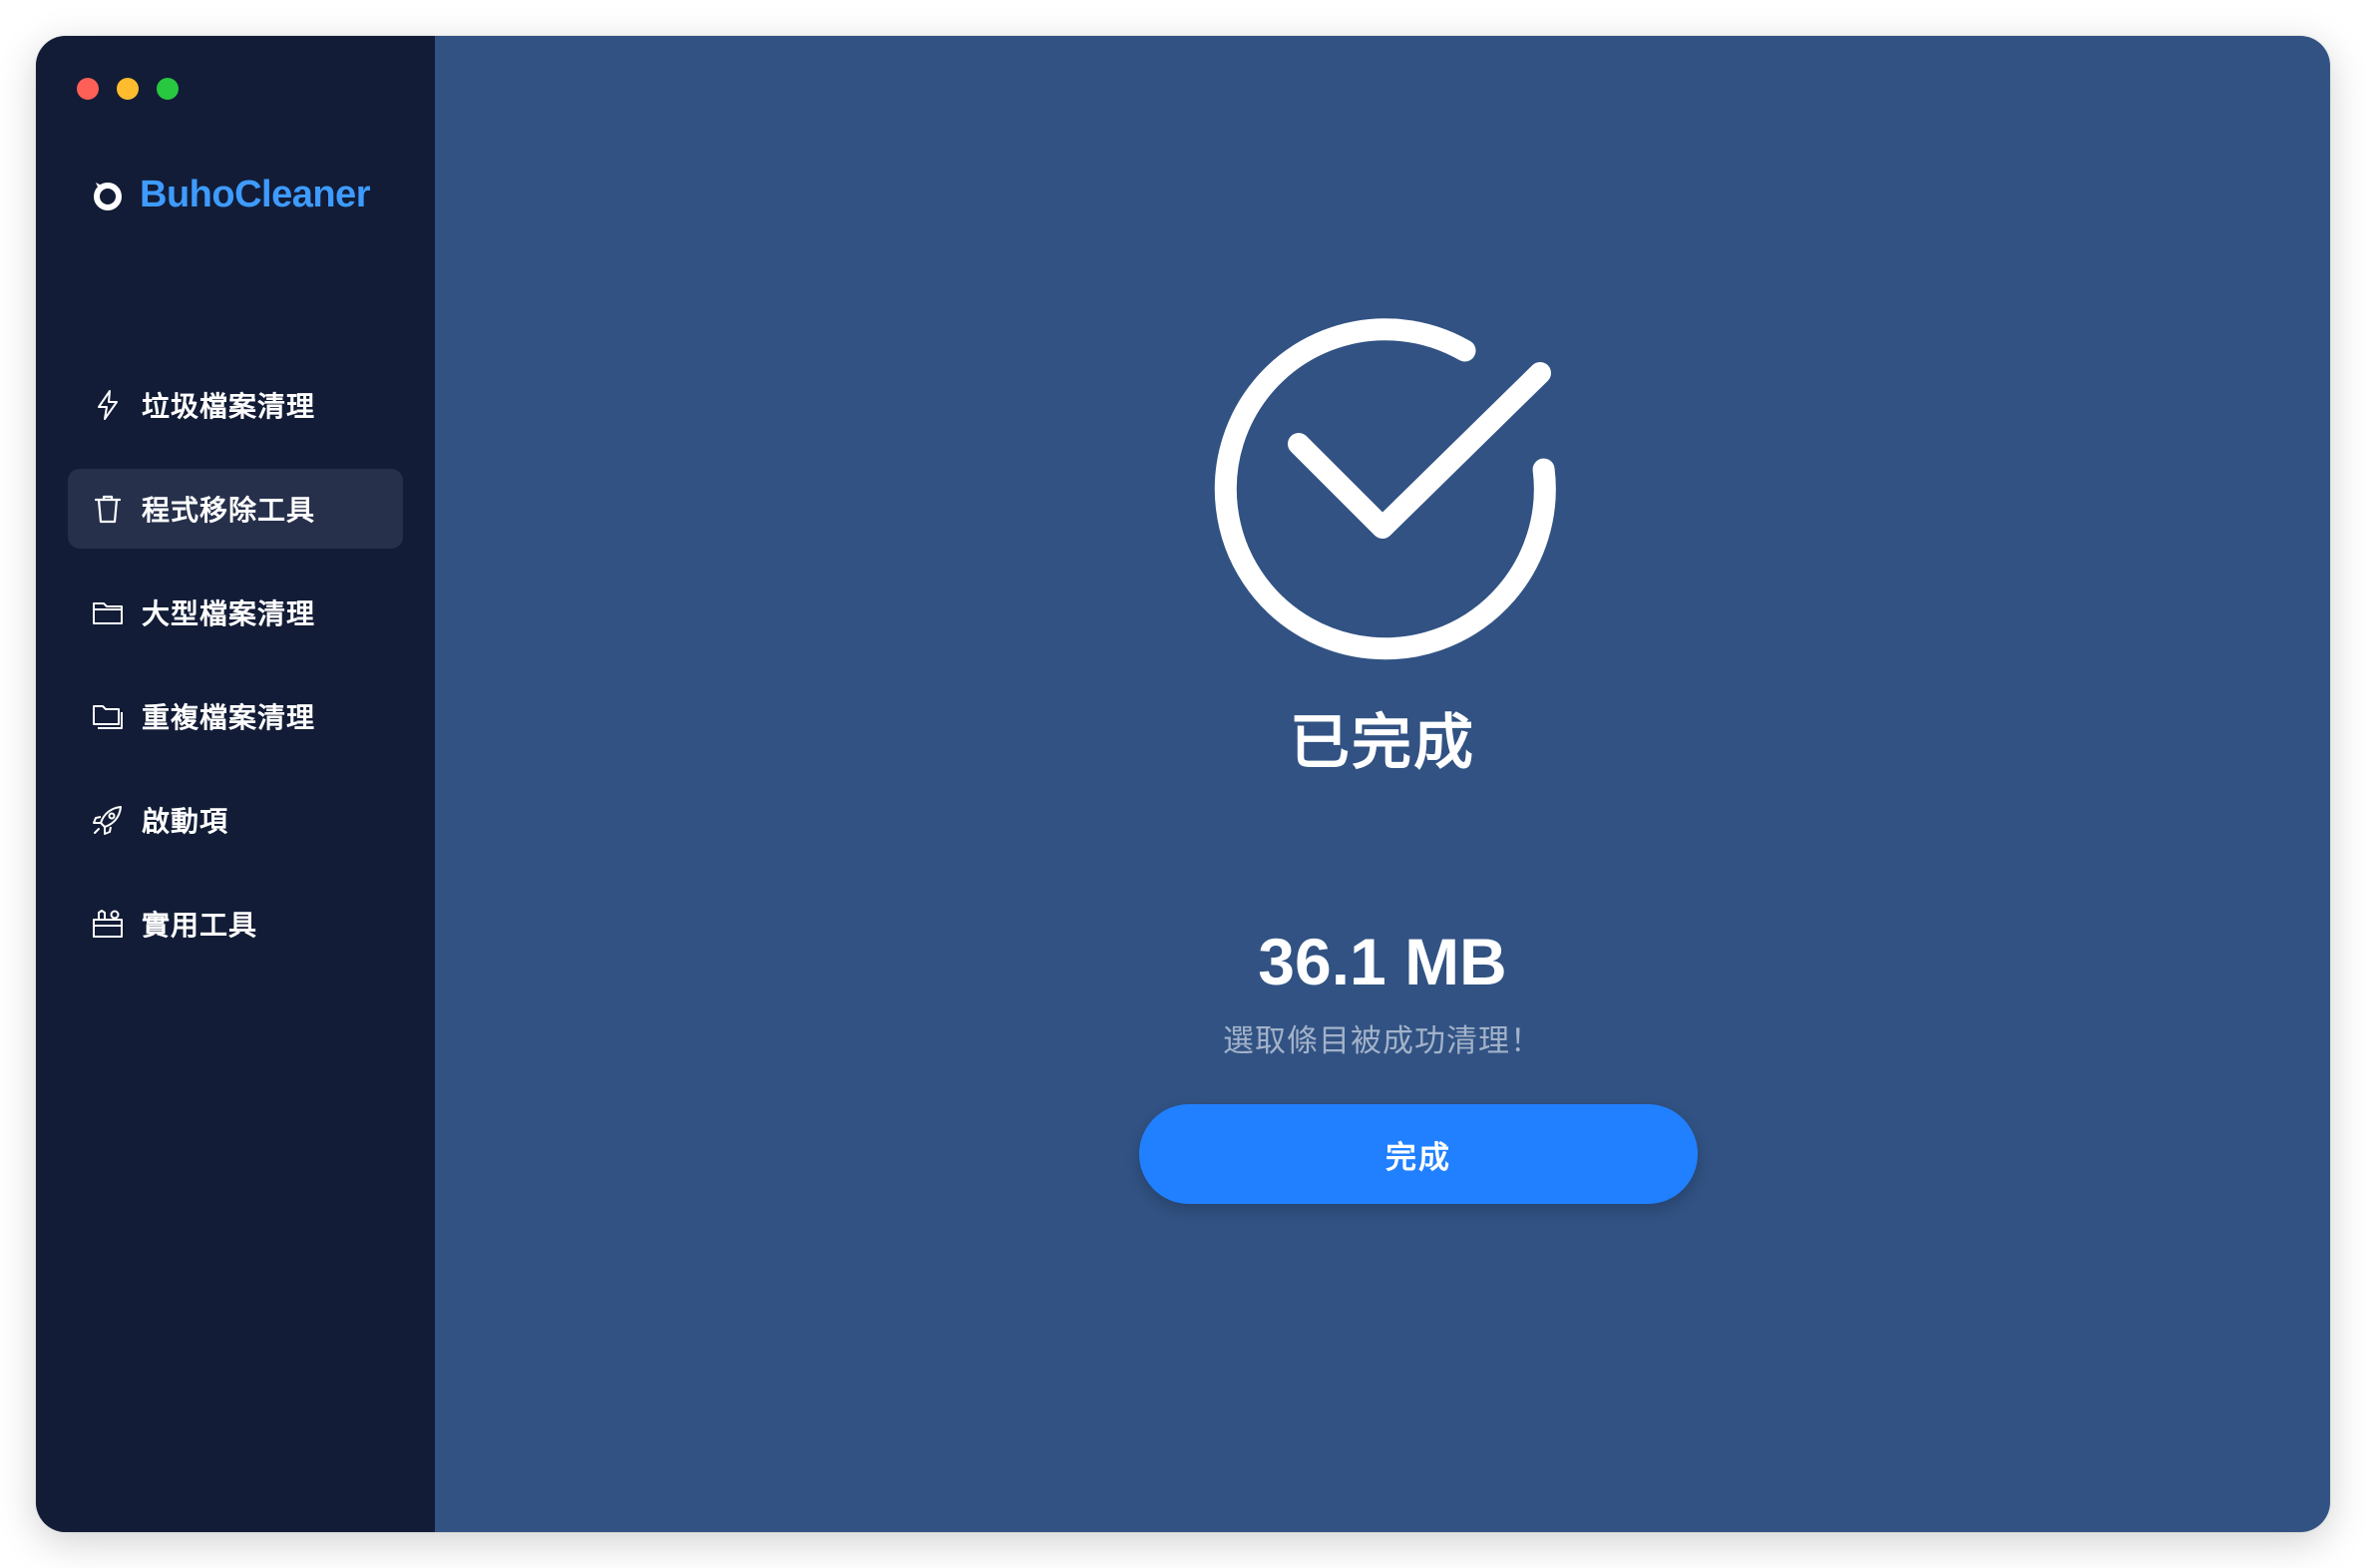 This screenshot has width=2366, height=1568. Describe the element at coordinates (186, 821) in the screenshot. I see `sidebar-item-label: 啟動項` at that location.